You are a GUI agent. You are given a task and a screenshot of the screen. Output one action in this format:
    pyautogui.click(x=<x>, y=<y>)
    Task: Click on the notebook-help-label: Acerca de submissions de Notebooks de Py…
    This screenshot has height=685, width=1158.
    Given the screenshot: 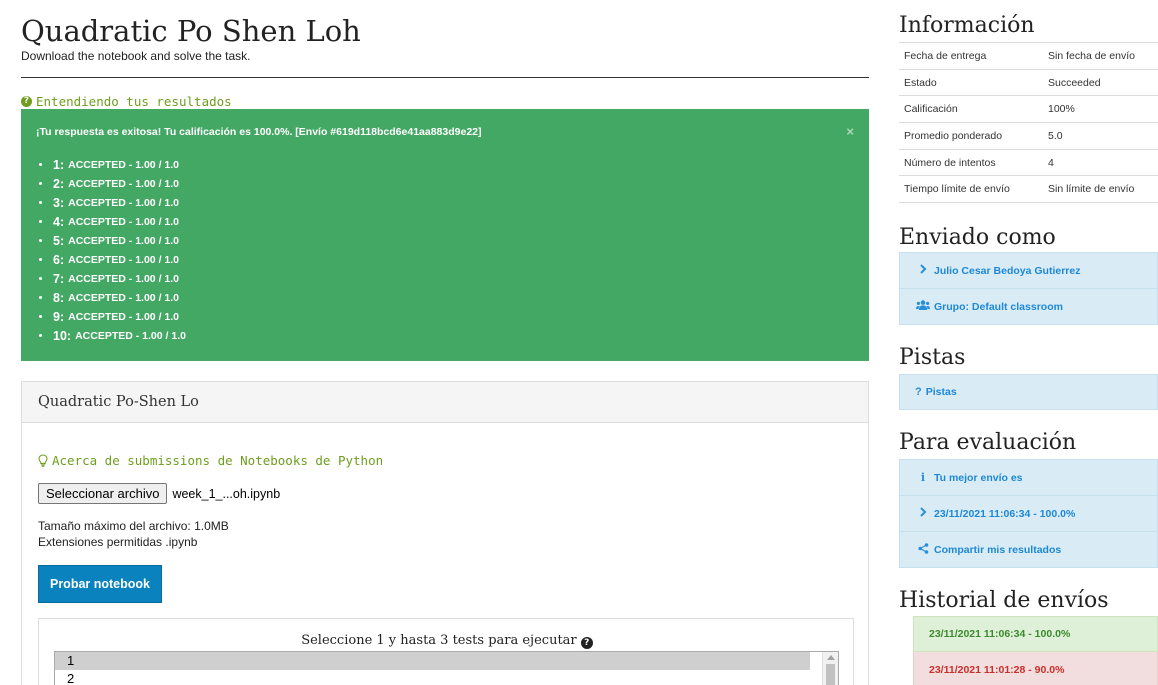 What is the action you would take?
    pyautogui.click(x=218, y=460)
    